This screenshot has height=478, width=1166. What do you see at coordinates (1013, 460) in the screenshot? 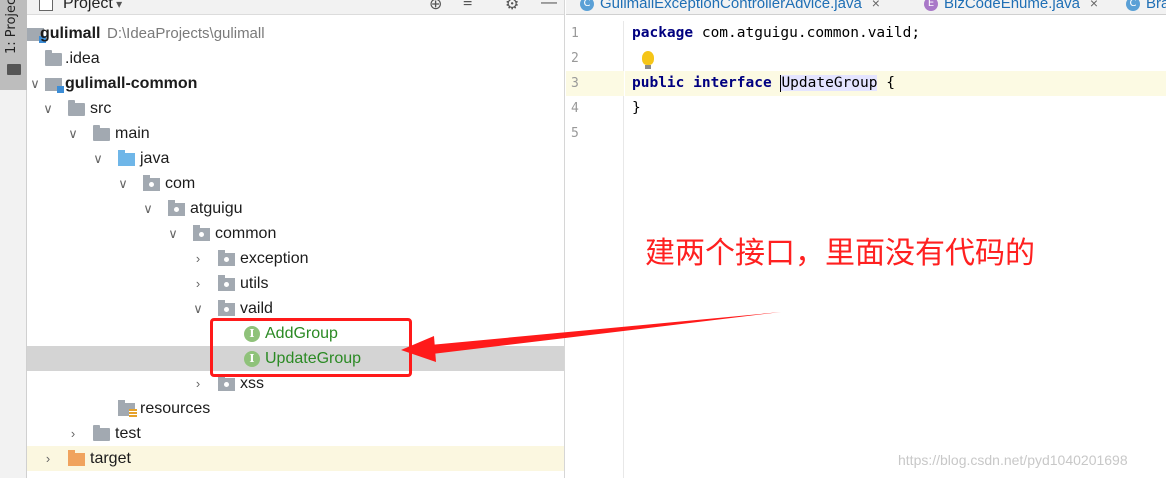
I see `watermark: https://blog.csdn.net/pyd1040201698` at bounding box center [1013, 460].